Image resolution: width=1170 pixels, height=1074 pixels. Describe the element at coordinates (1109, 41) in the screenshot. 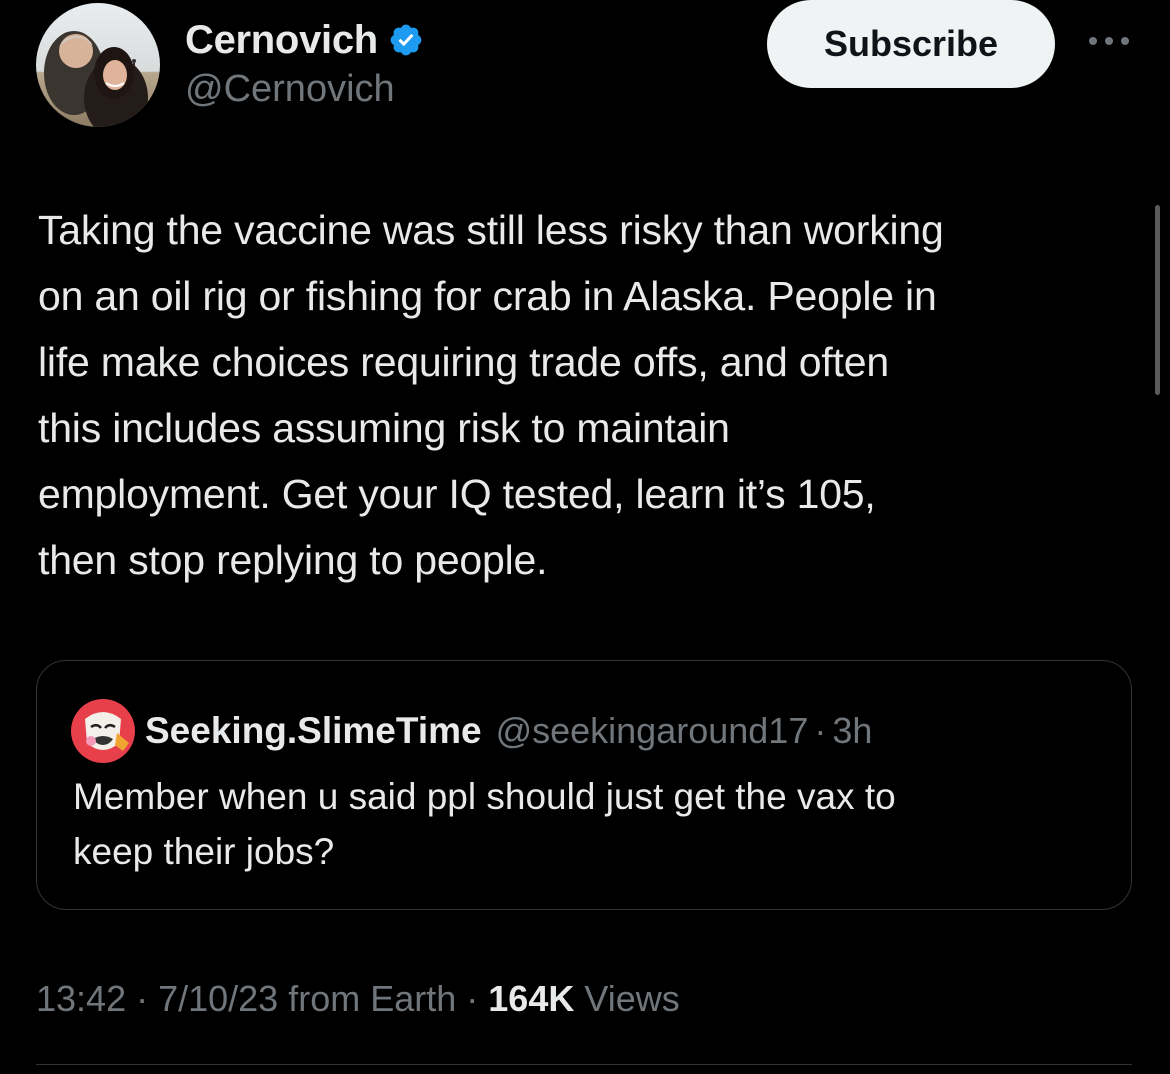

I see `more-horizontal-icon` at that location.